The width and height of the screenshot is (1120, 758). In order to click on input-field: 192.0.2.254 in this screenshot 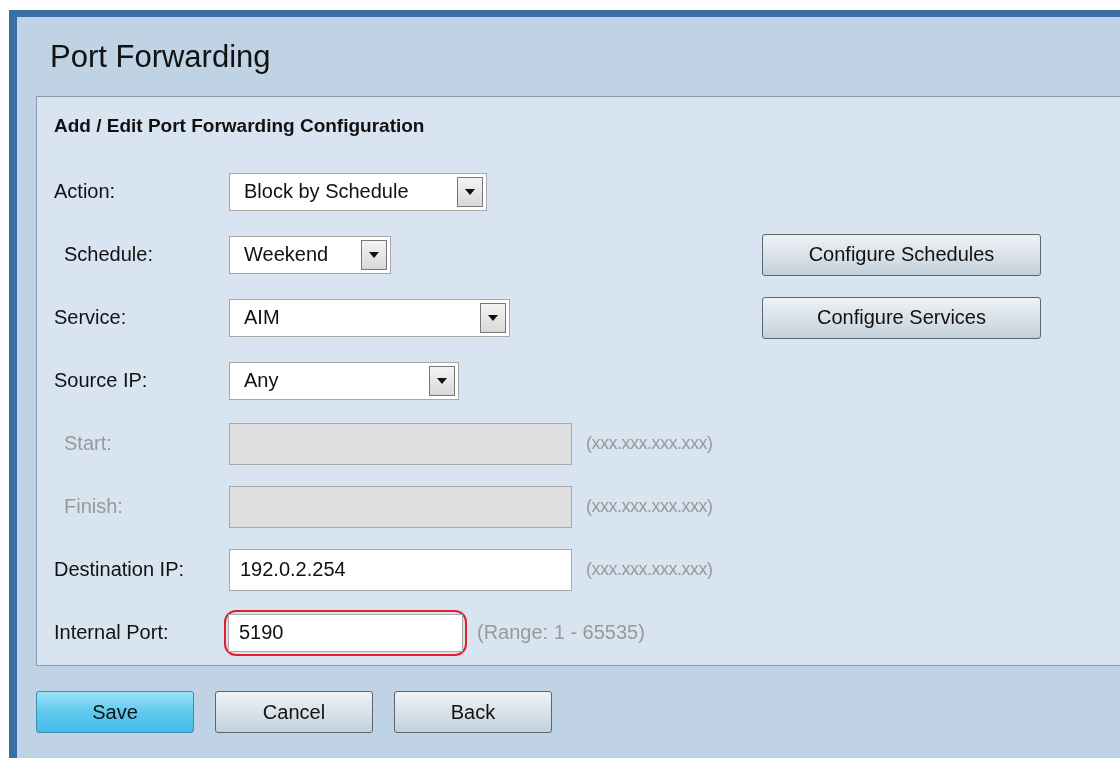, I will do `click(400, 569)`.